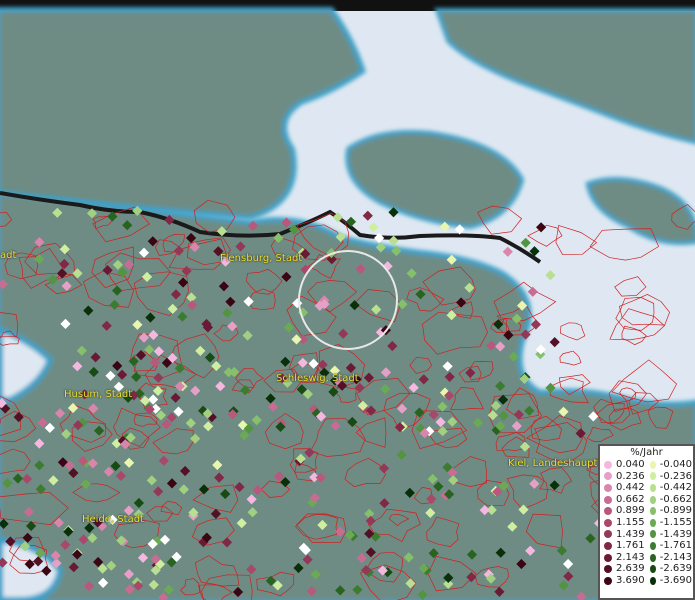 This screenshot has width=695, height=600. I want to click on legend-row: 0.236 -0.236, so click(646, 477).